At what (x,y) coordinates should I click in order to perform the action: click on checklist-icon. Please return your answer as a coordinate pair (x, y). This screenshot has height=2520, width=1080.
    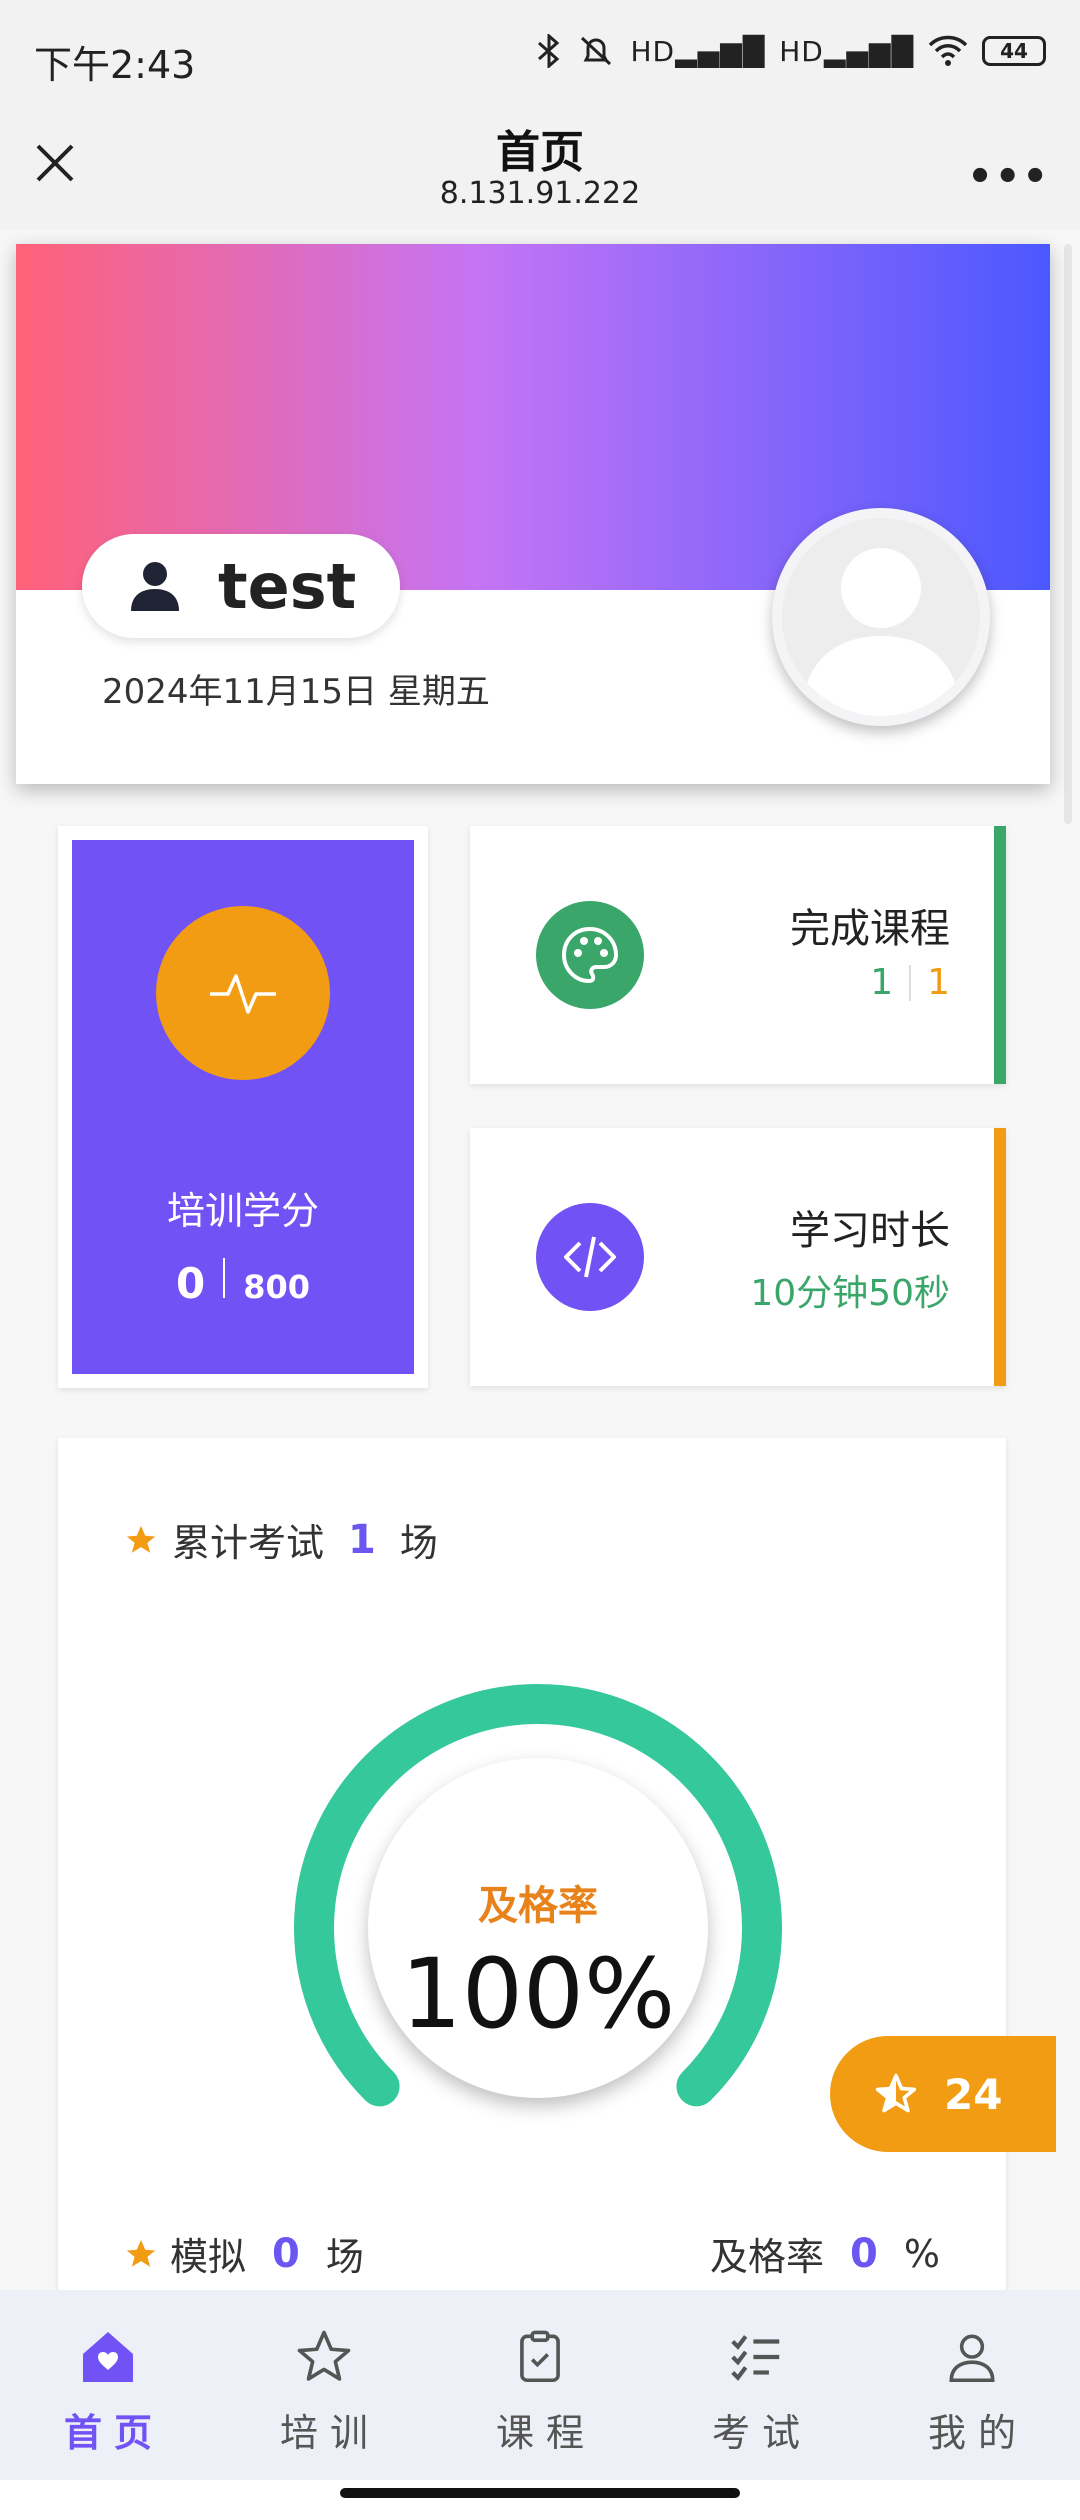
    Looking at the image, I should click on (755, 2358).